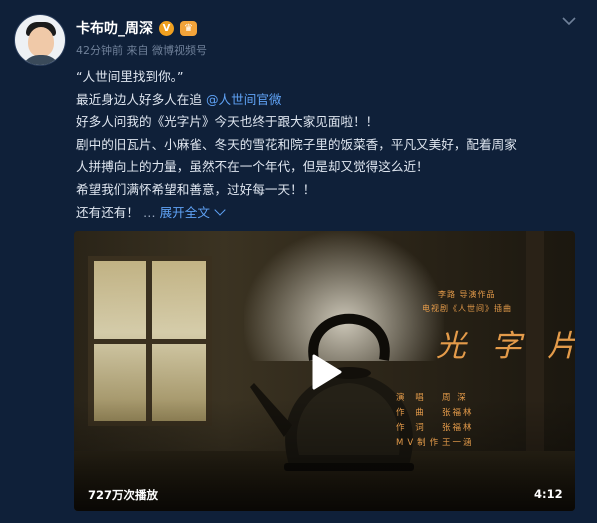 The height and width of the screenshot is (523, 597). Describe the element at coordinates (458, 443) in the screenshot. I see `credit-name: 王一涵` at that location.